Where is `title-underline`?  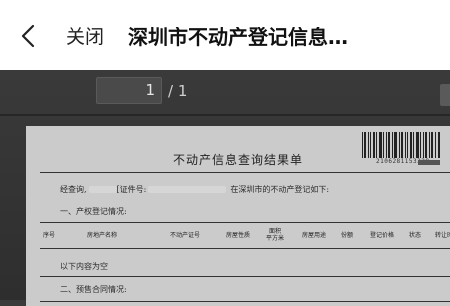
title-underline is located at coordinates (245, 172).